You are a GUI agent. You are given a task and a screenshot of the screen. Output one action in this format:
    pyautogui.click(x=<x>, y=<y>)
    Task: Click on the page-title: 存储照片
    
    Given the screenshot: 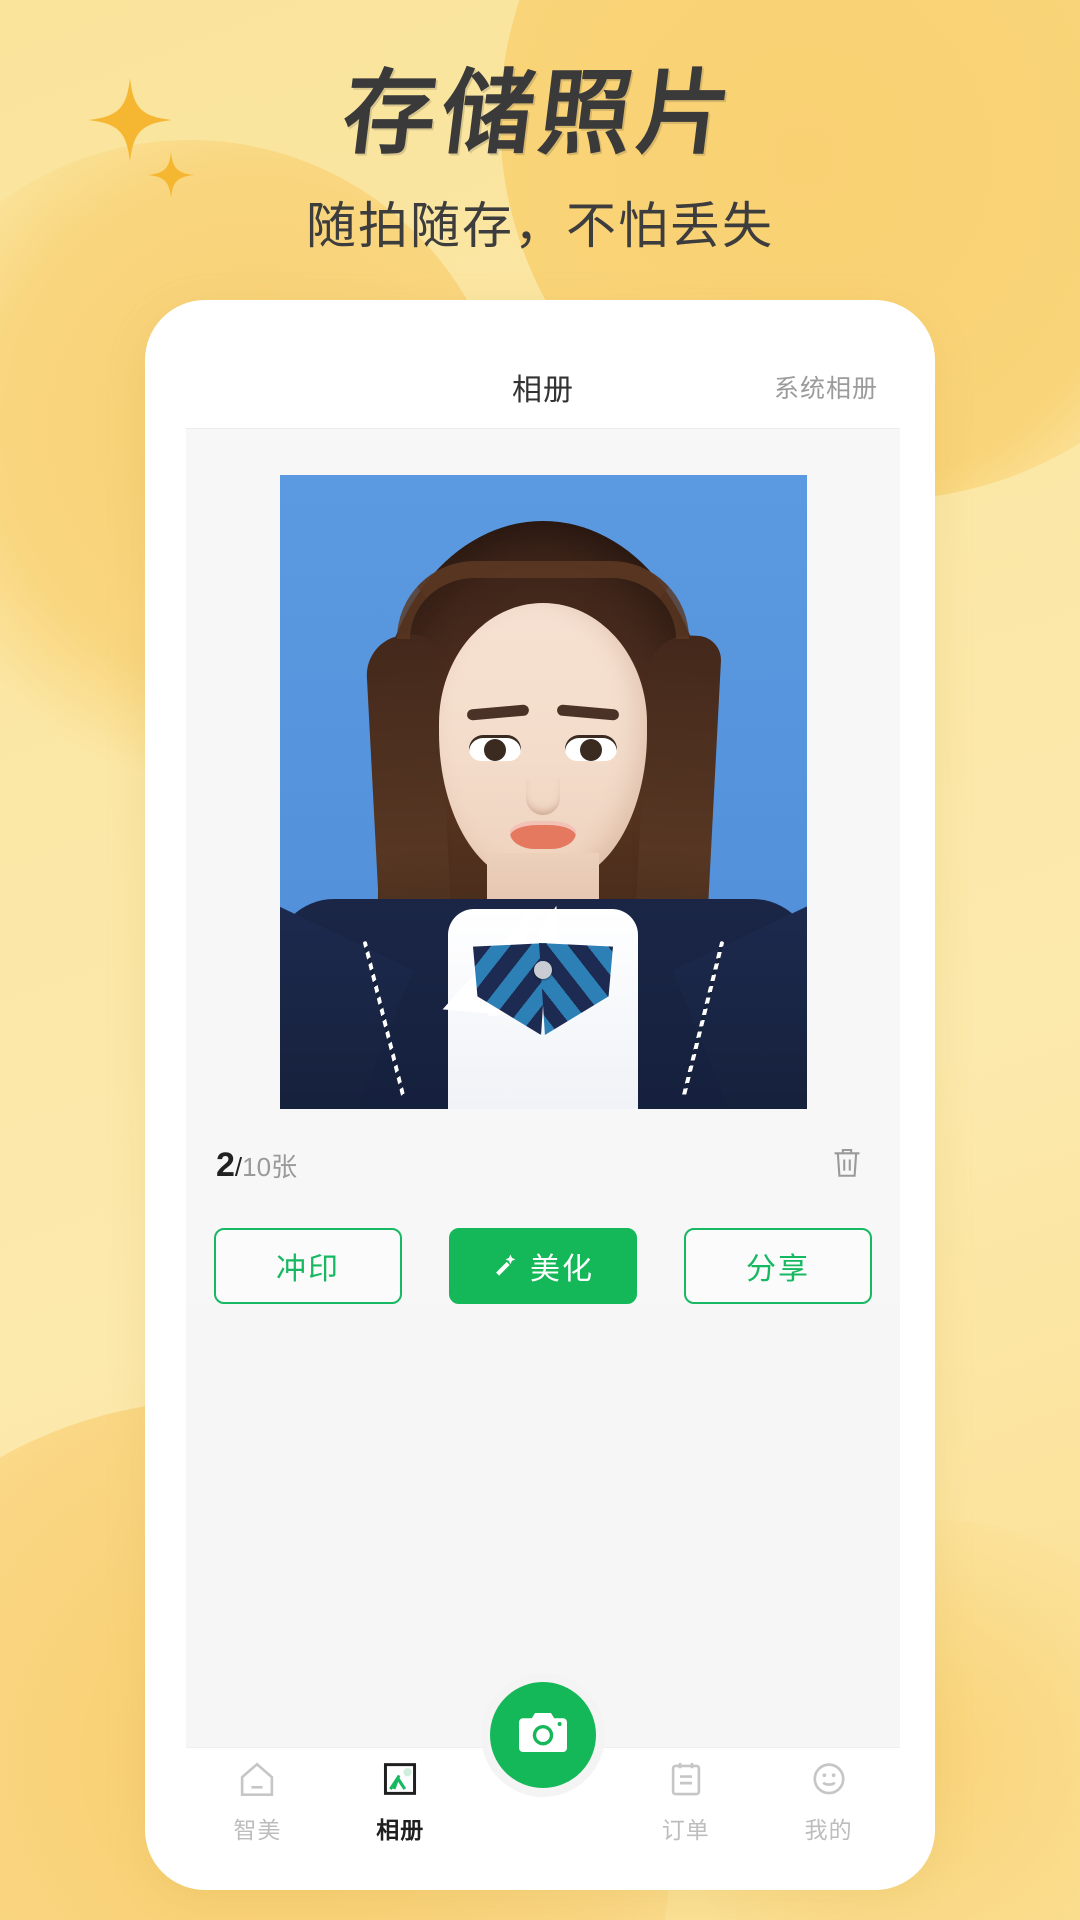 What is the action you would take?
    pyautogui.click(x=540, y=113)
    